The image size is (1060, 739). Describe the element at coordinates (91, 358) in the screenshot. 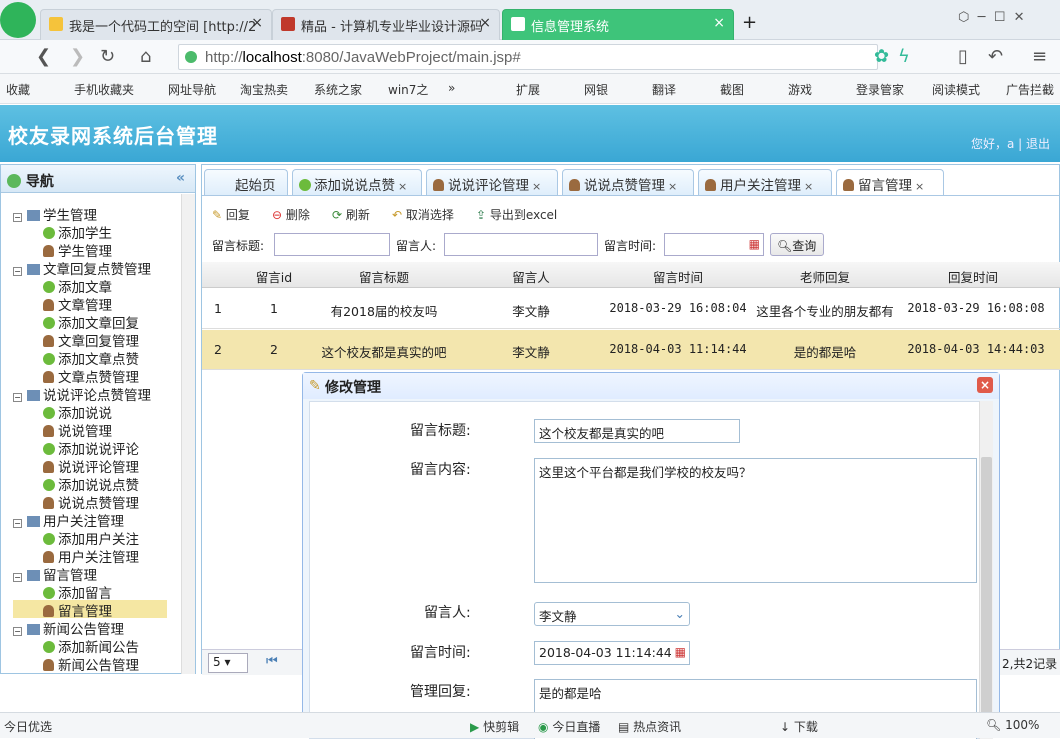

I see `sidebar-item: 添加文章点赞` at that location.